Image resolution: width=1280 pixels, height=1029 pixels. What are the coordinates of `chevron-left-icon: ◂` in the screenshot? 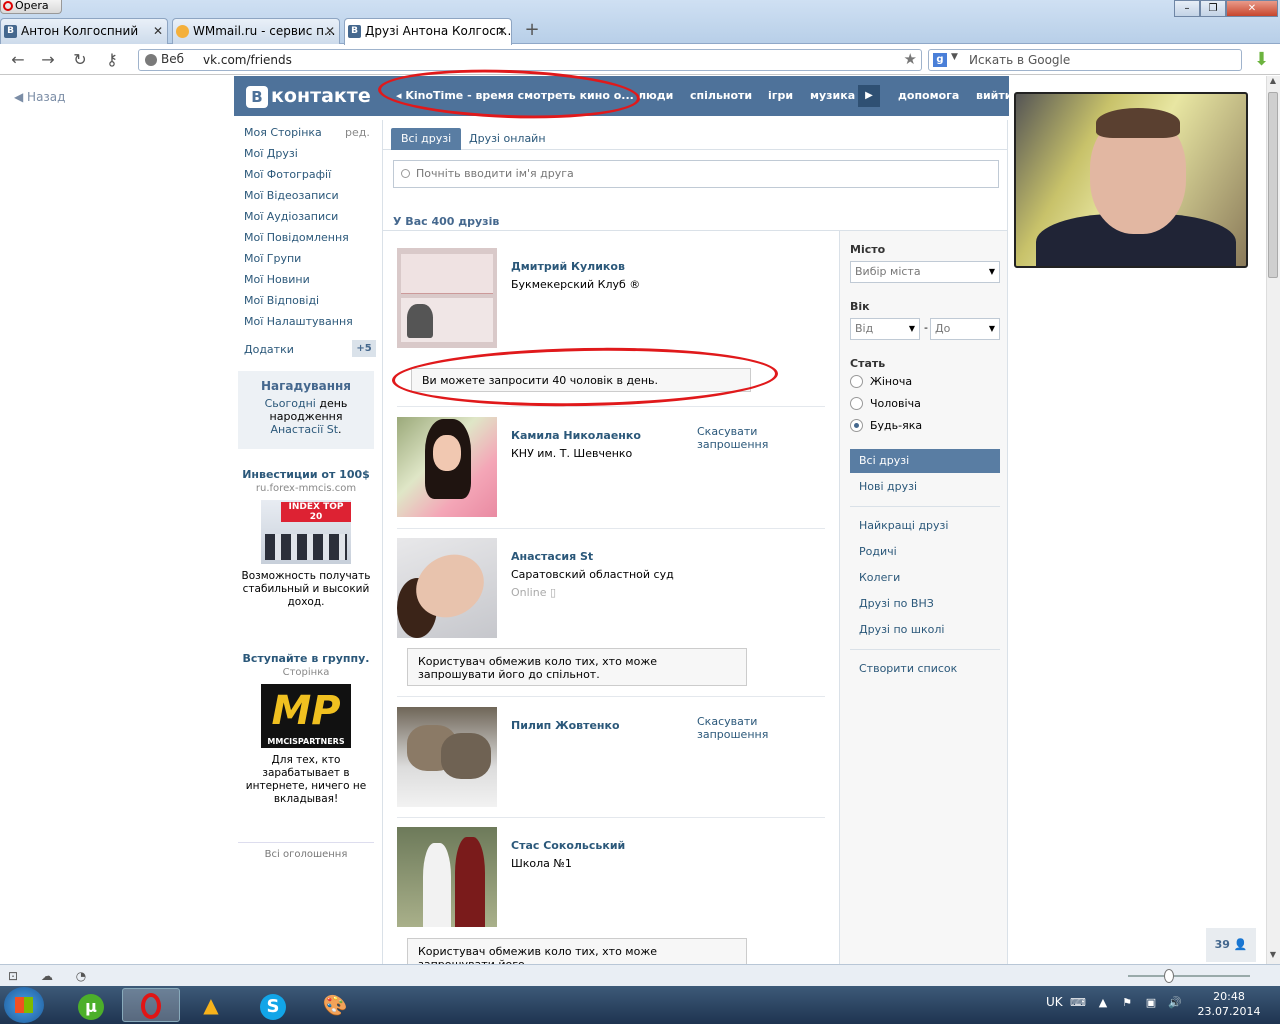 It's located at (400, 95).